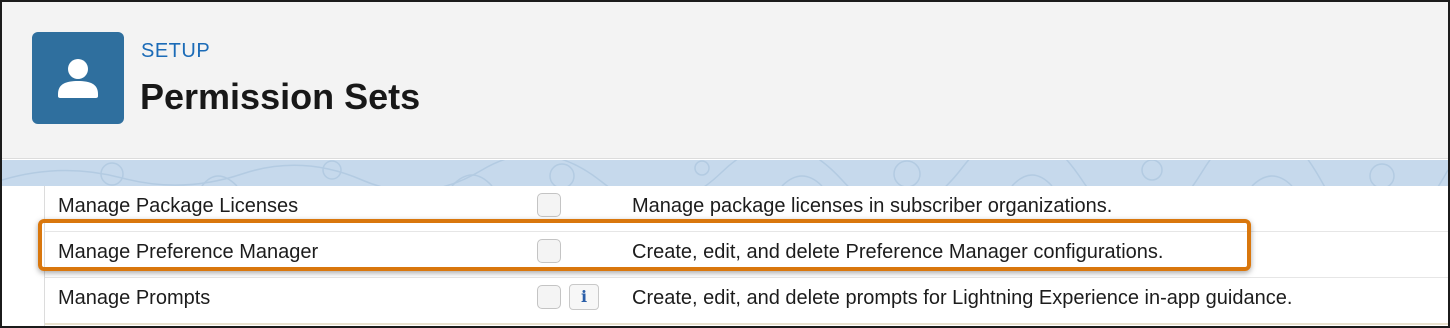 This screenshot has height=328, width=1450. Describe the element at coordinates (178, 206) in the screenshot. I see `permission-name: Manage Package Licenses` at that location.